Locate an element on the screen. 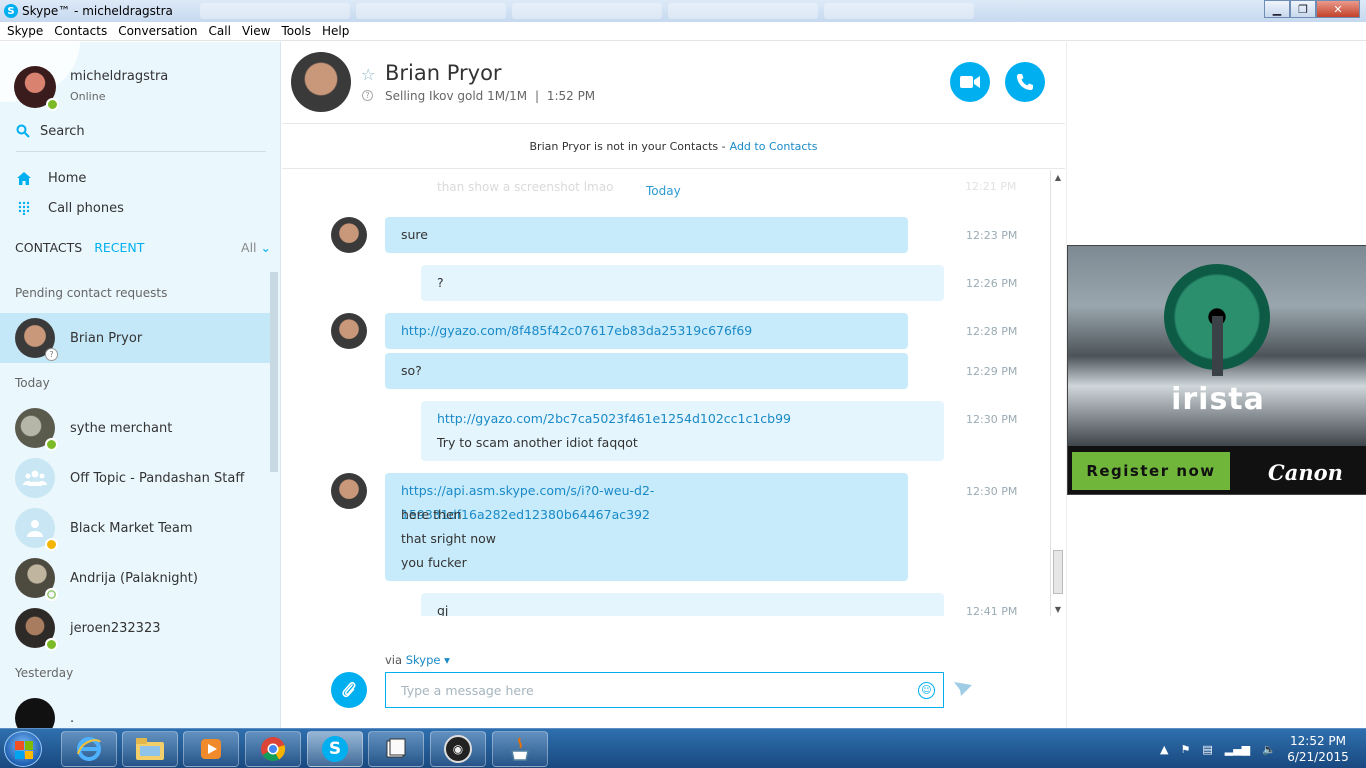  scroll-thumb is located at coordinates (1058, 572).